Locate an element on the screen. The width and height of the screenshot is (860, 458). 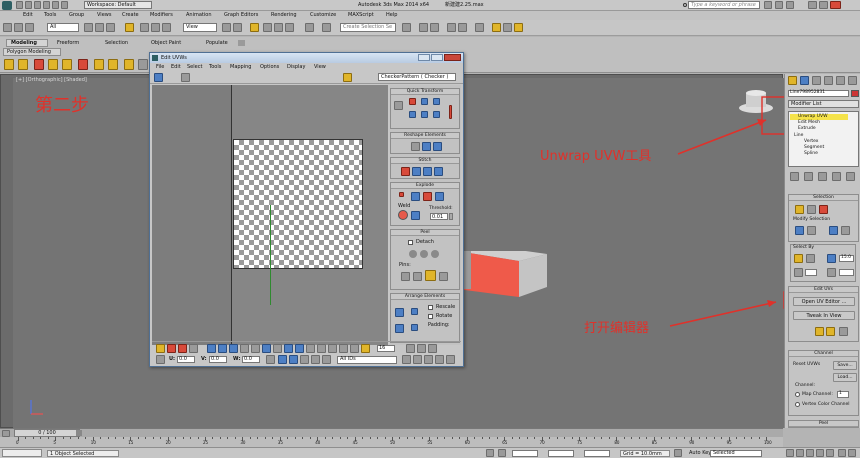
window-crossing-icon is located at coordinates (129, 27).